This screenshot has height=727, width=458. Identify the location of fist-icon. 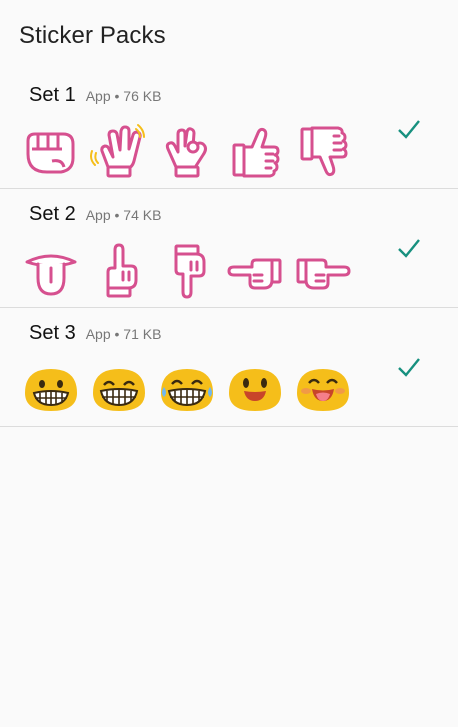
(51, 152).